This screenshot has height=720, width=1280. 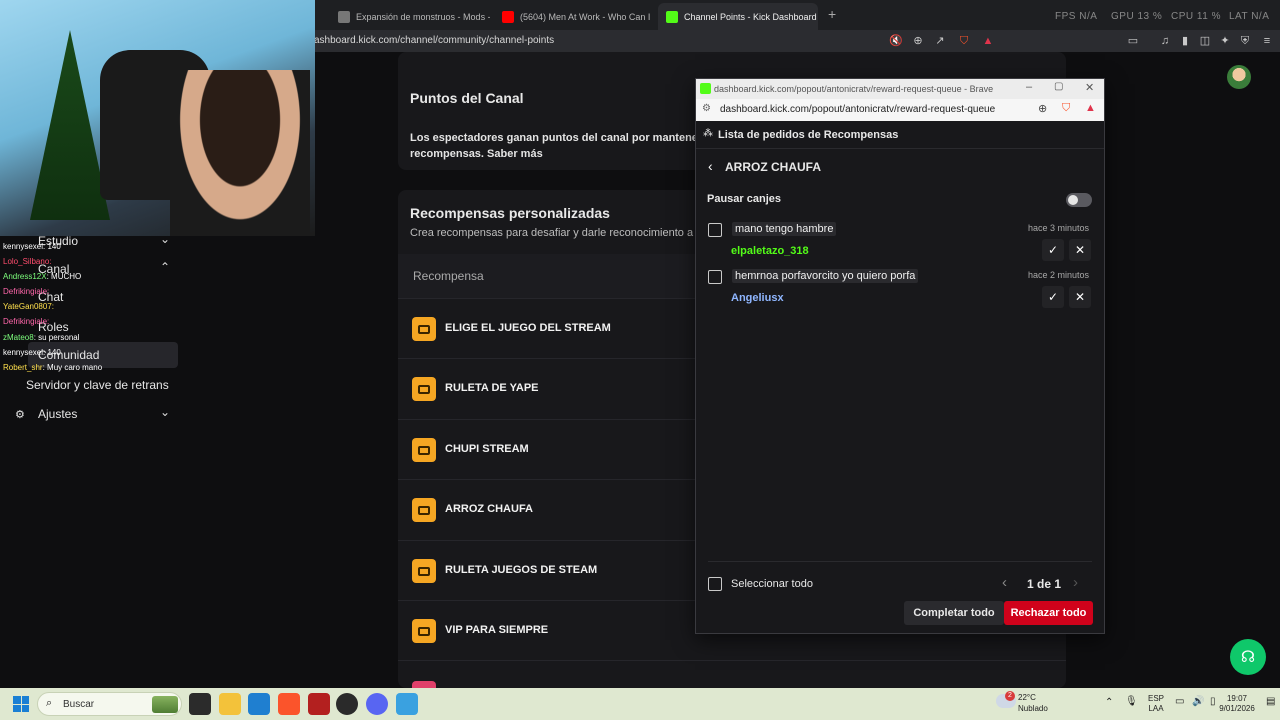 I want to click on store-icon, so click(x=259, y=704).